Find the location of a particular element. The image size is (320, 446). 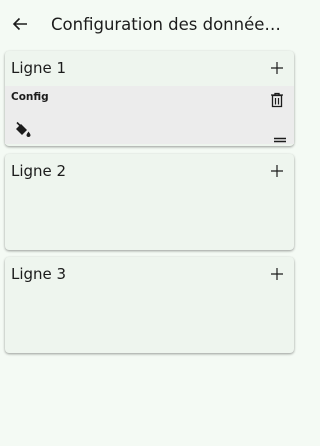

arrow-back-icon is located at coordinates (19, 24).